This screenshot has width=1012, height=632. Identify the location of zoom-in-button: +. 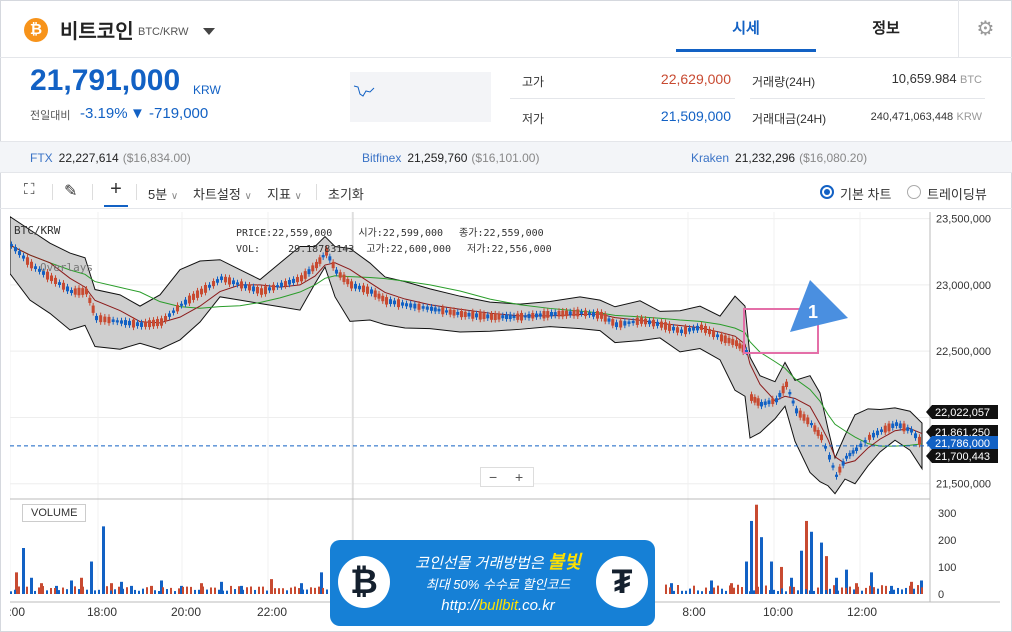
(519, 477).